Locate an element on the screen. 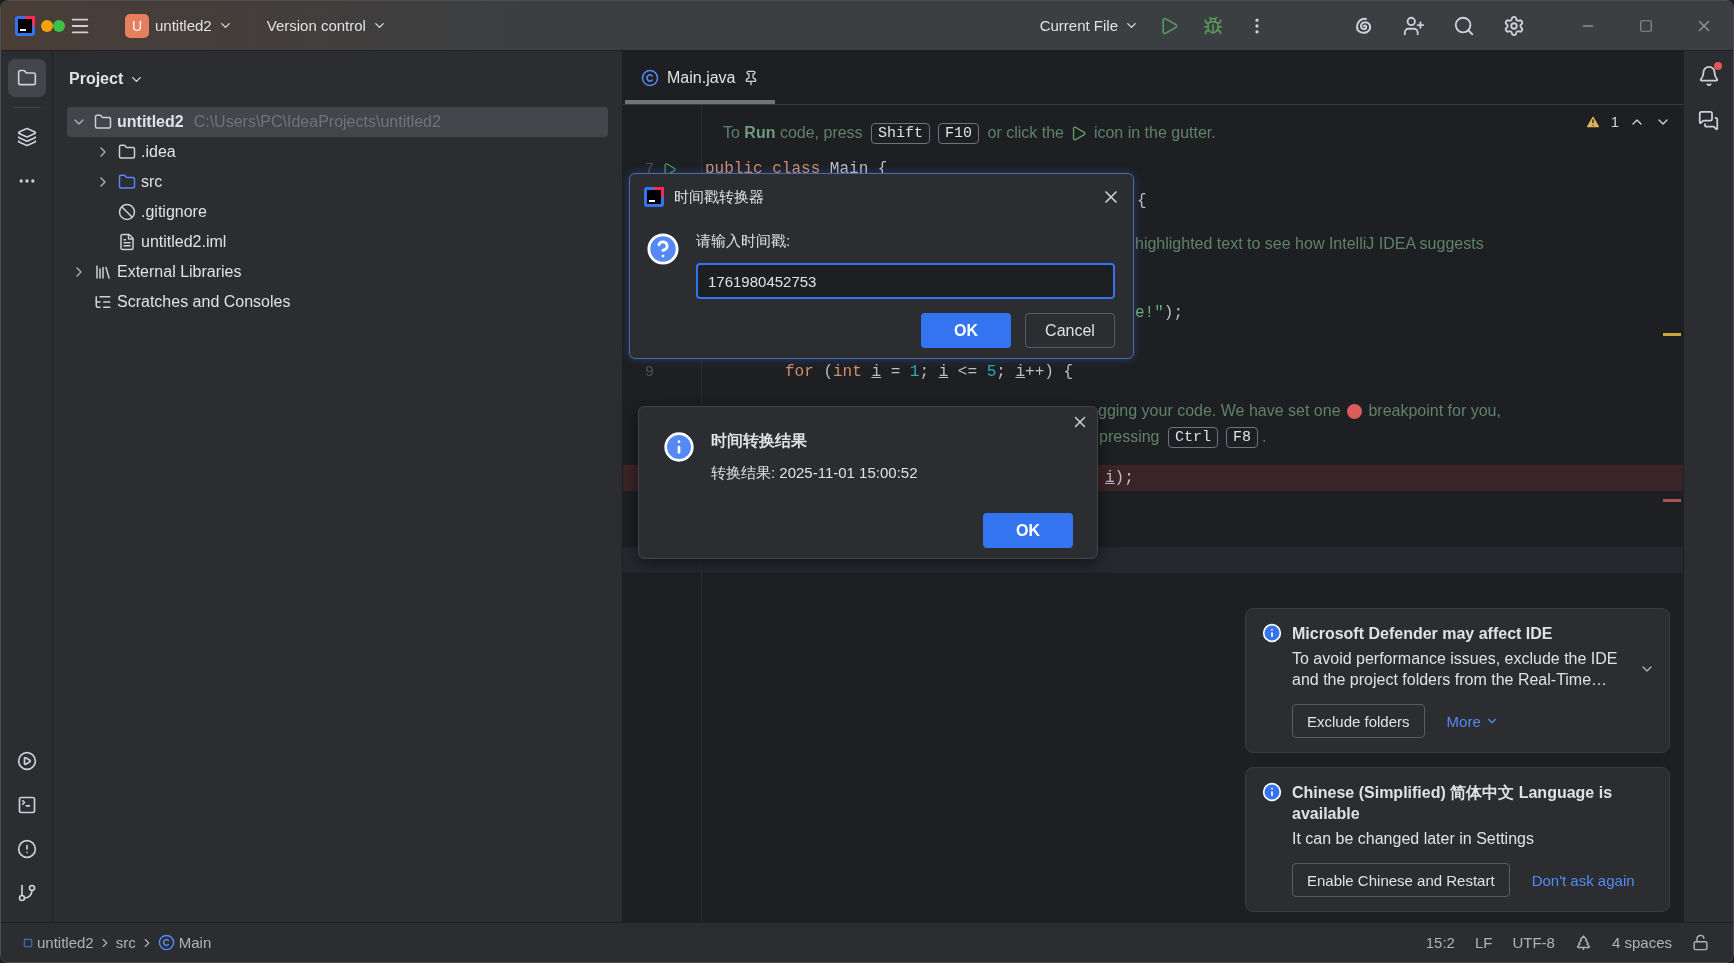 Image resolution: width=1734 pixels, height=963 pixels. tree-item: .gitignore is located at coordinates (349, 212).